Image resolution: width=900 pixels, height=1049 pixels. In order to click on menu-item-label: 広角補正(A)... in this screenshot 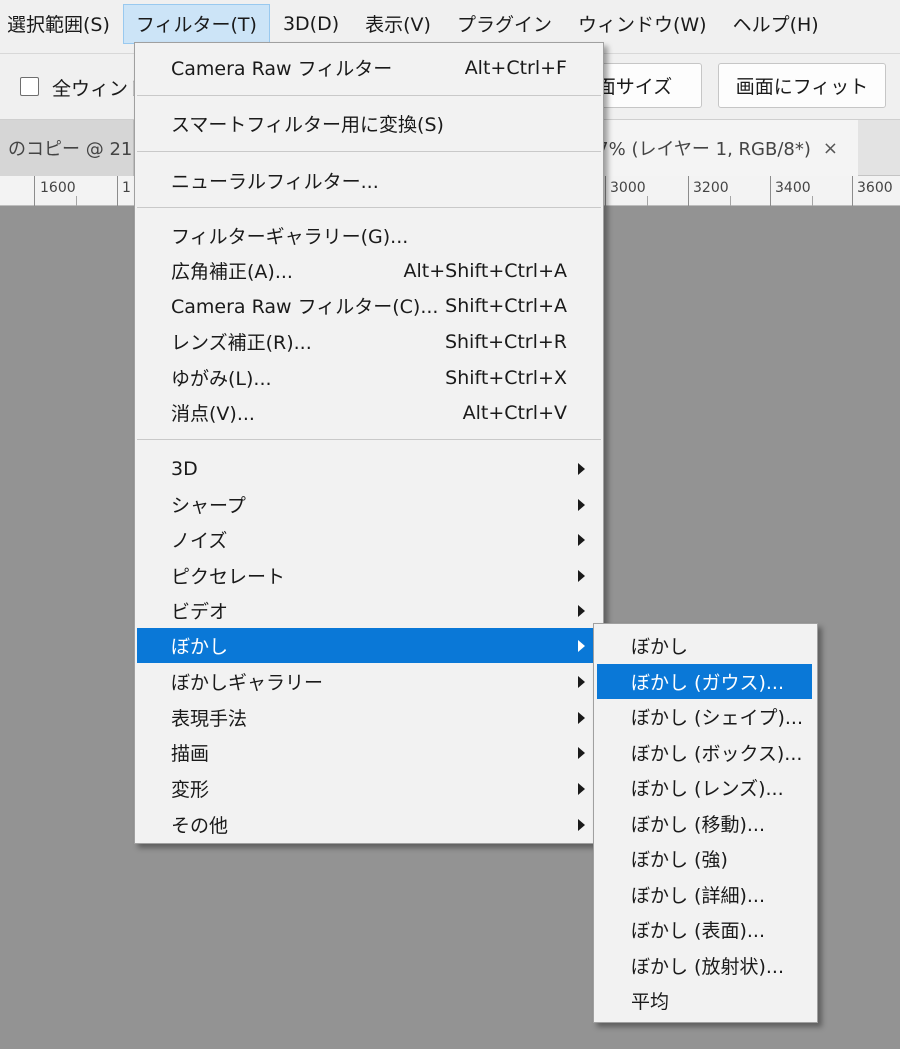, I will do `click(232, 272)`.